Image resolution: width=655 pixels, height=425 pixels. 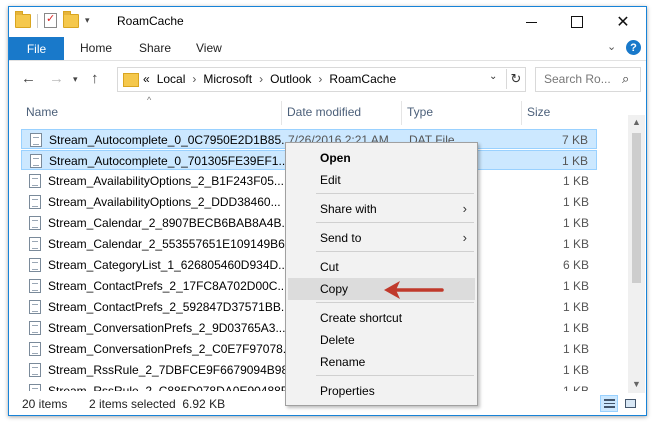 What do you see at coordinates (381, 362) in the screenshot?
I see `menu-item-rename: Rename` at bounding box center [381, 362].